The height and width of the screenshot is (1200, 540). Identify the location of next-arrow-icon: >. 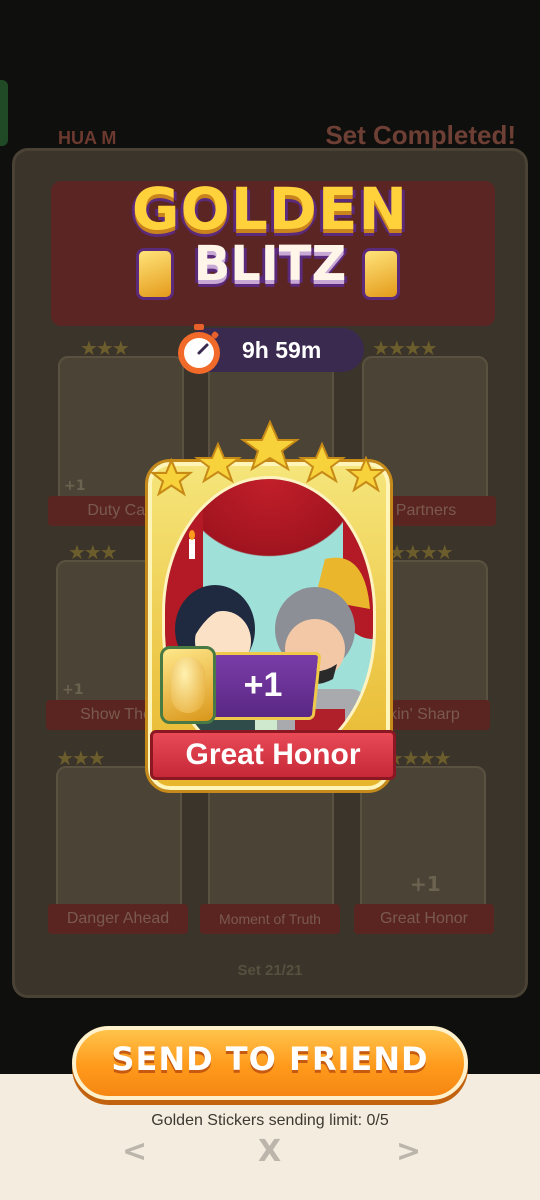
(408, 1151).